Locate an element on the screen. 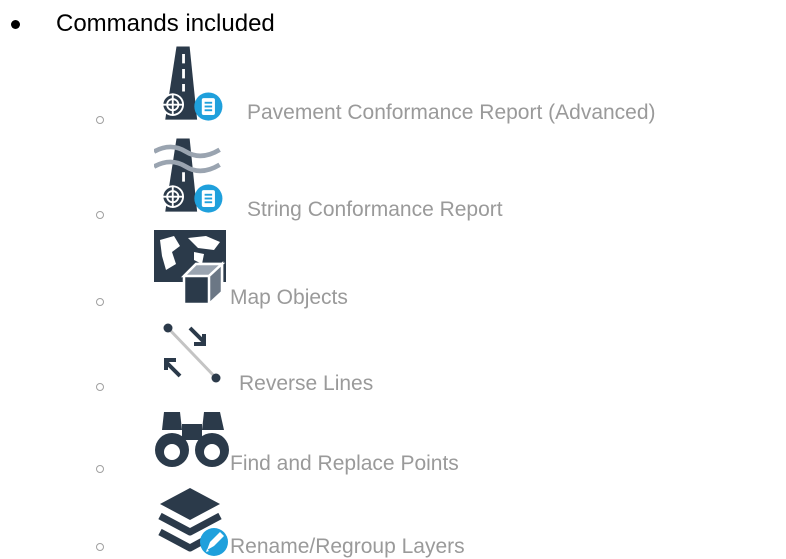  command-item-rename-regroup-layers: Rename/Regroup Layers is located at coordinates (441, 522).